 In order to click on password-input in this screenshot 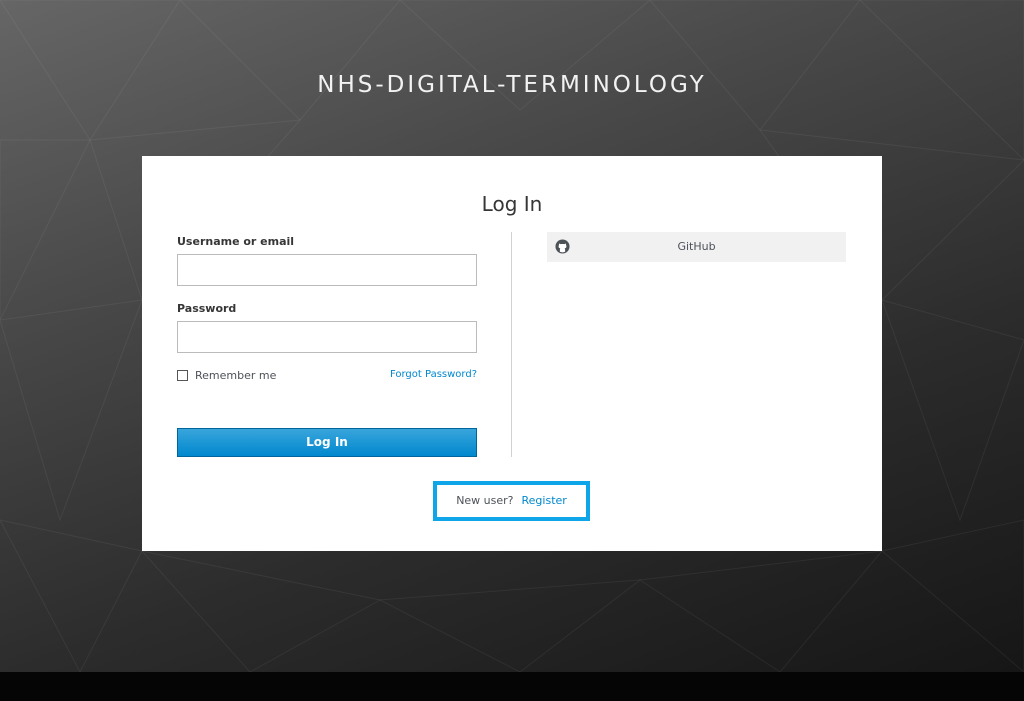, I will do `click(327, 337)`.